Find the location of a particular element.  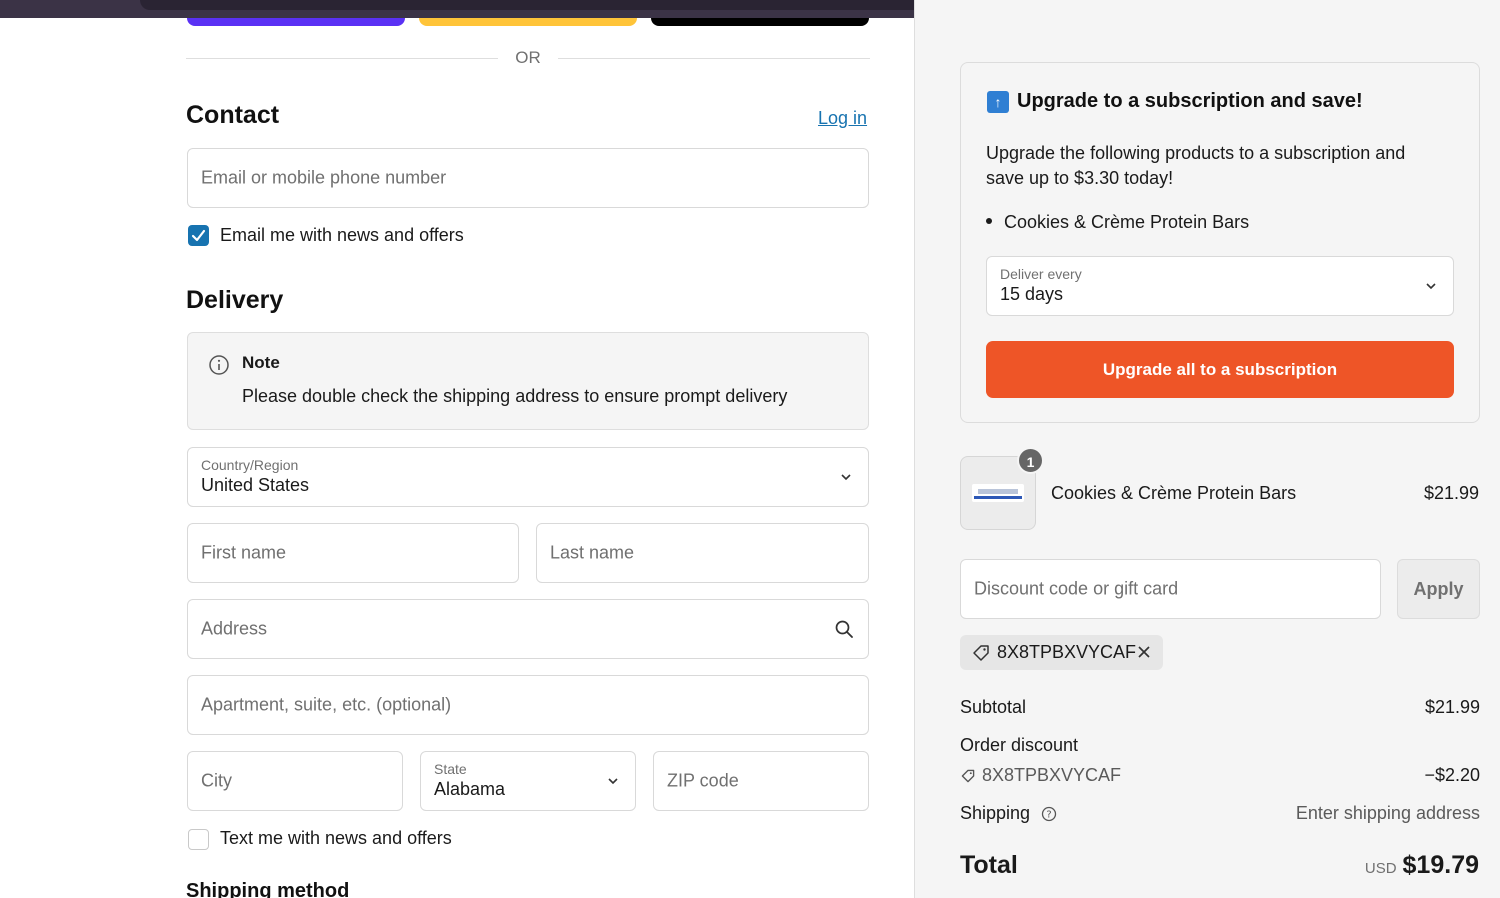

email-field: Email or mobile phone number is located at coordinates (528, 178).